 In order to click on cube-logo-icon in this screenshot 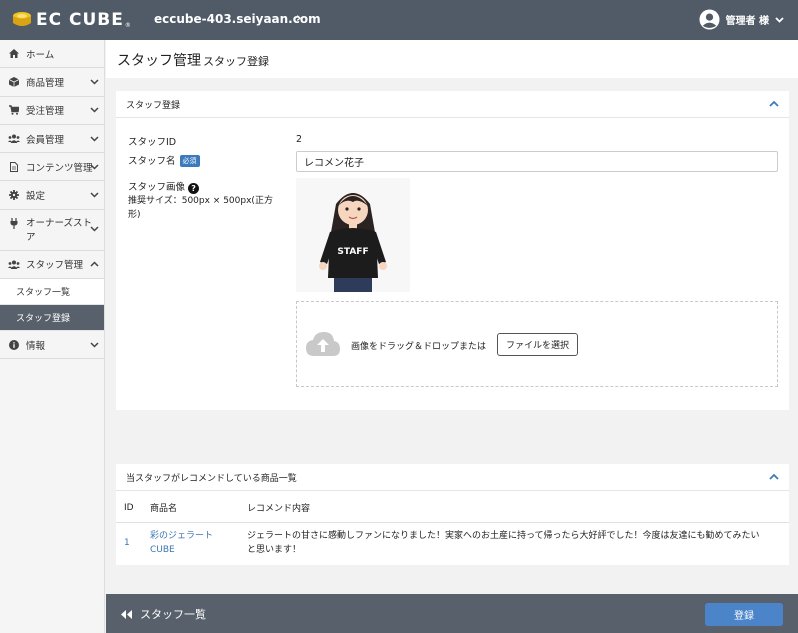, I will do `click(22, 19)`.